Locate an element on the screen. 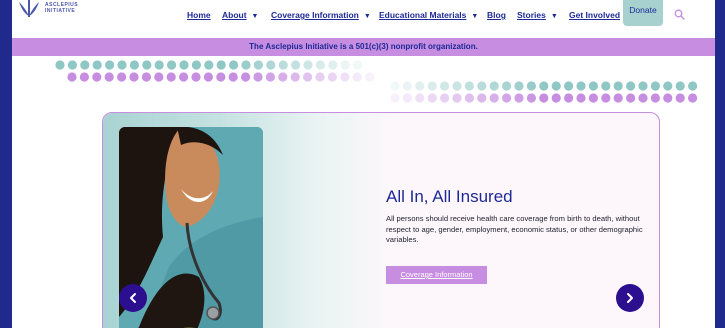  nav-coverage-information: Coverage Information ▼ is located at coordinates (321, 15).